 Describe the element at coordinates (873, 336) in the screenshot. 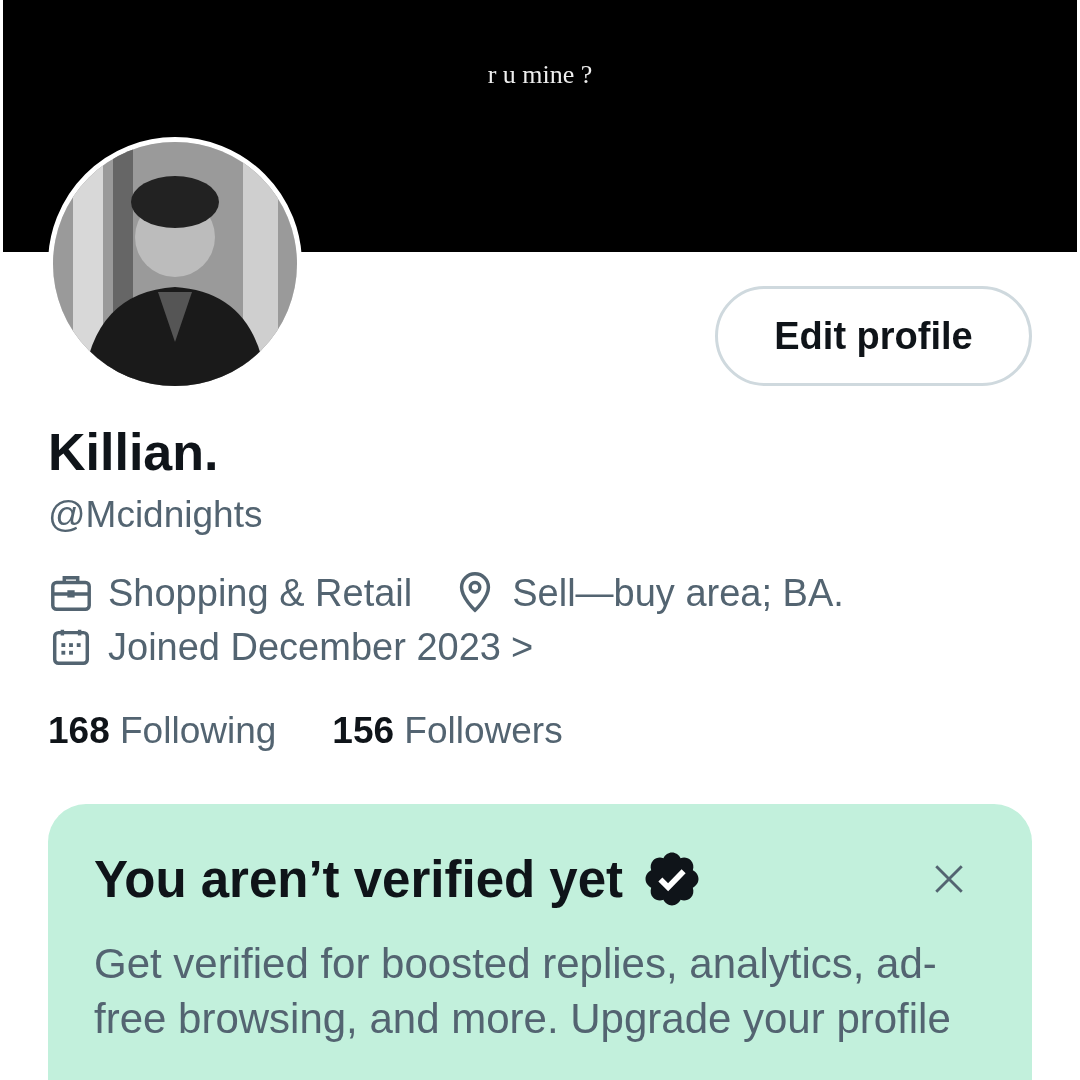

I see `edit-profile-button: Edit profile` at that location.